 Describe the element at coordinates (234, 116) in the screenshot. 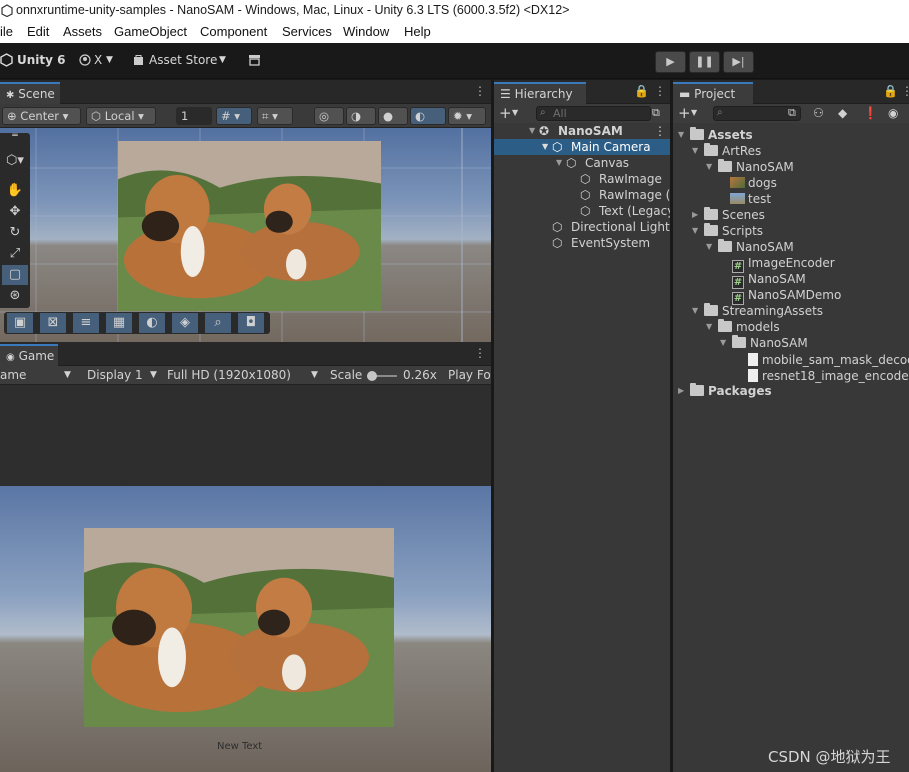

I see `grid-snap-toggle: # ▾` at that location.